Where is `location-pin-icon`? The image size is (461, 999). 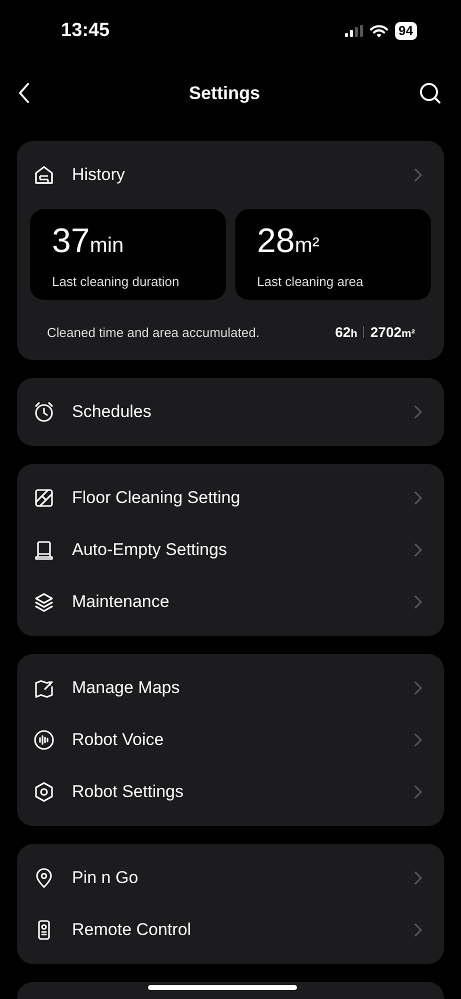 location-pin-icon is located at coordinates (44, 878).